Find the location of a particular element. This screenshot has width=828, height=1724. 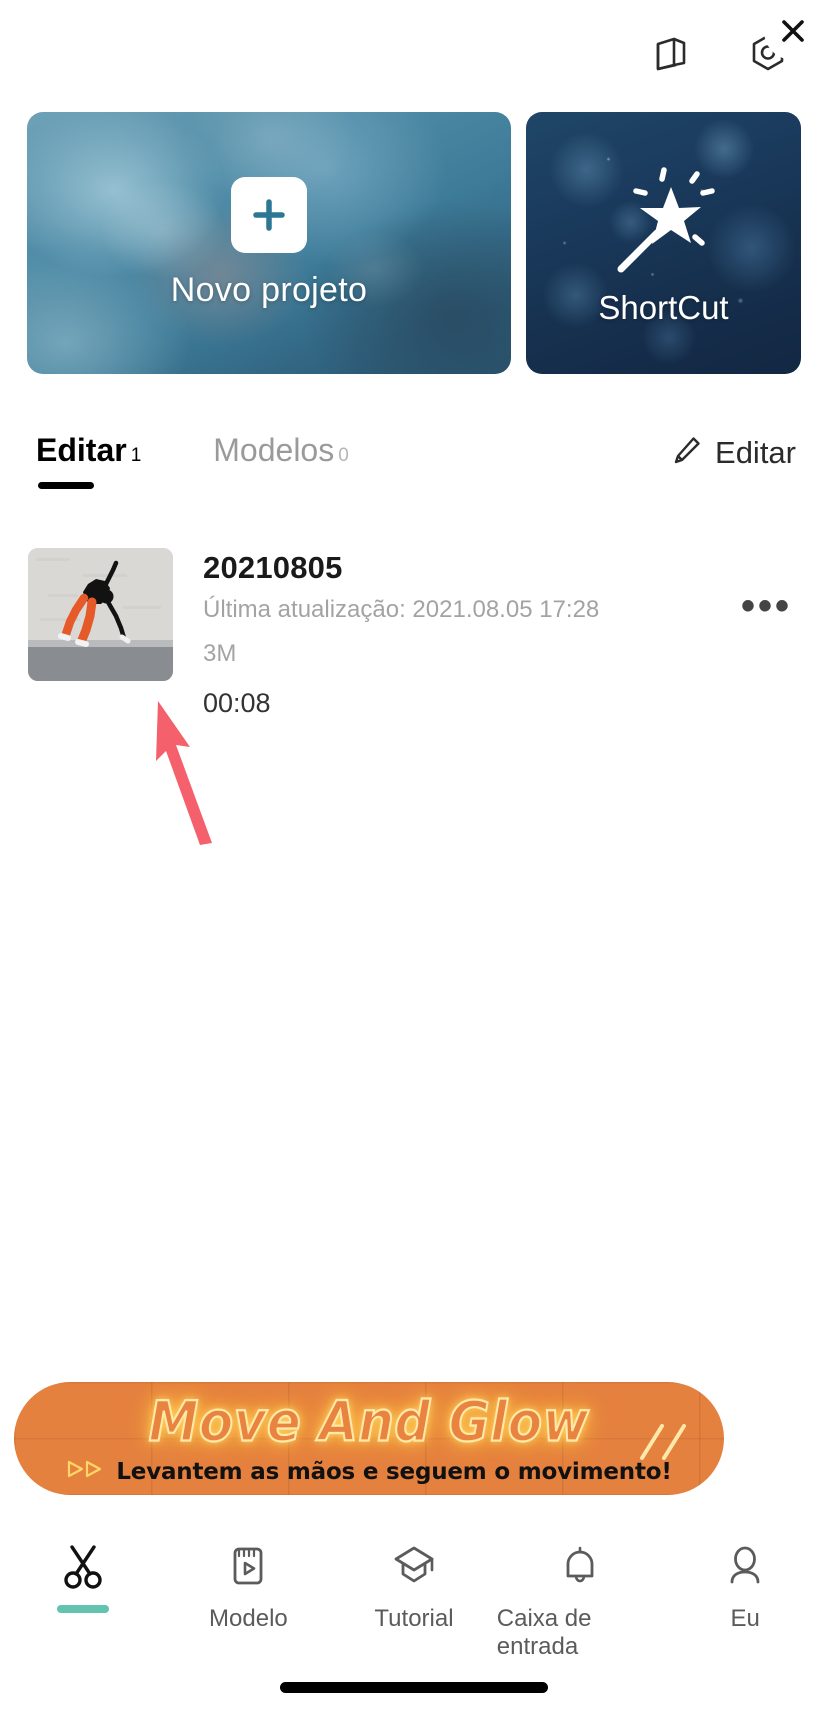

new-project-card: Novo projeto is located at coordinates (269, 243).